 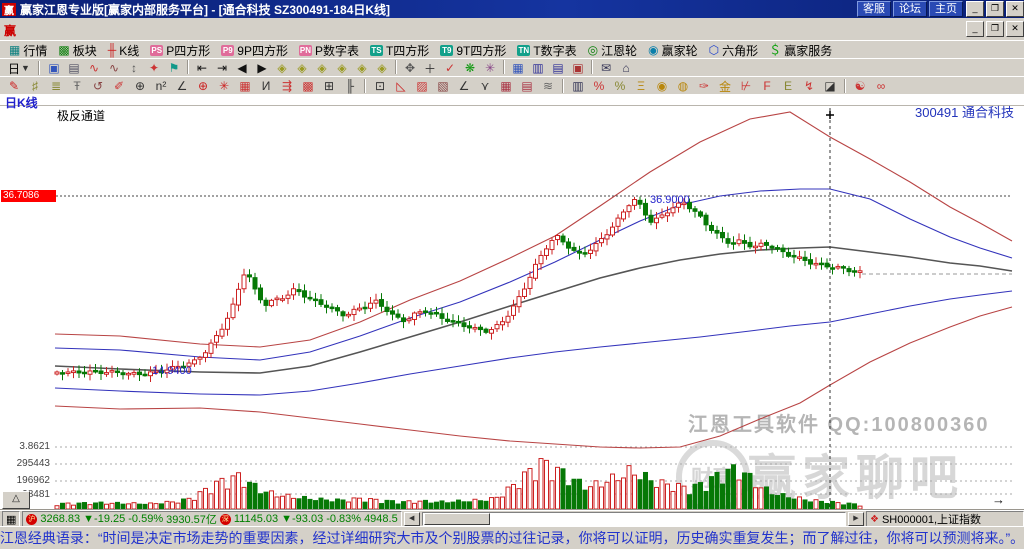 I want to click on brush-icon: ✳, so click(x=490, y=68).